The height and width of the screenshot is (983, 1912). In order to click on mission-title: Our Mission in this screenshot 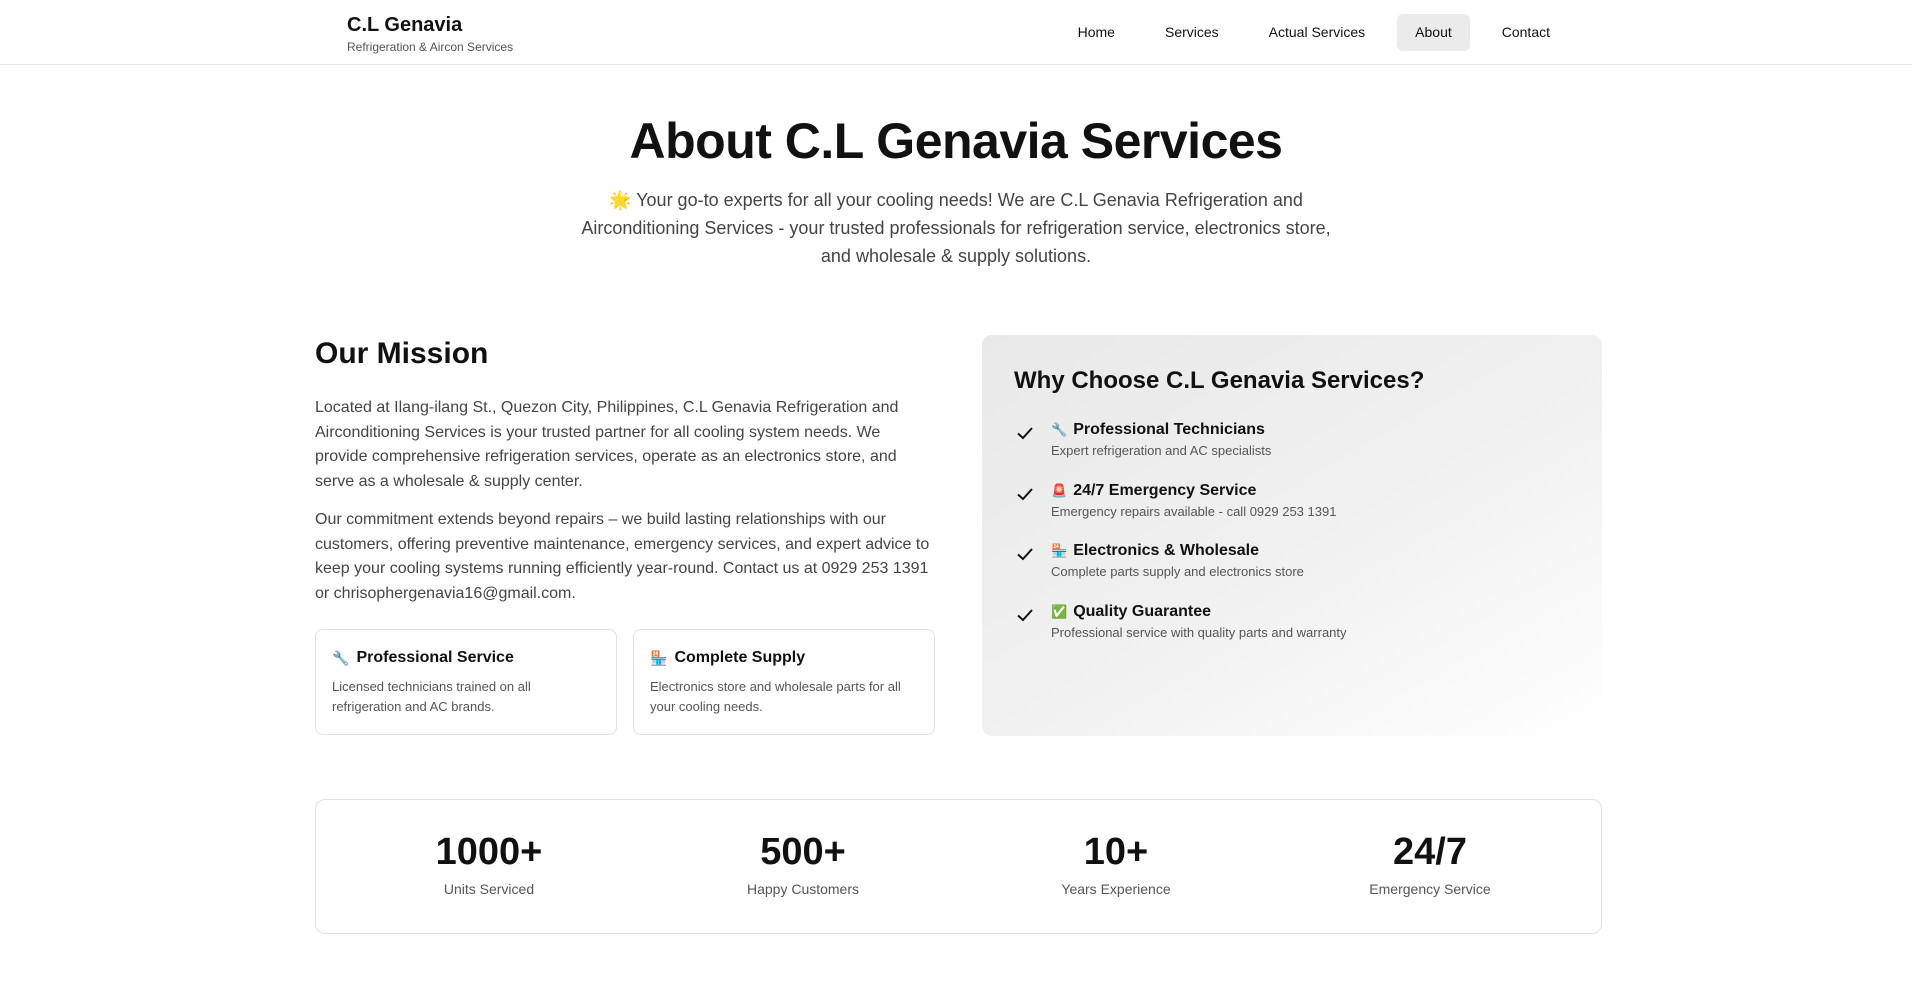, I will do `click(402, 353)`.